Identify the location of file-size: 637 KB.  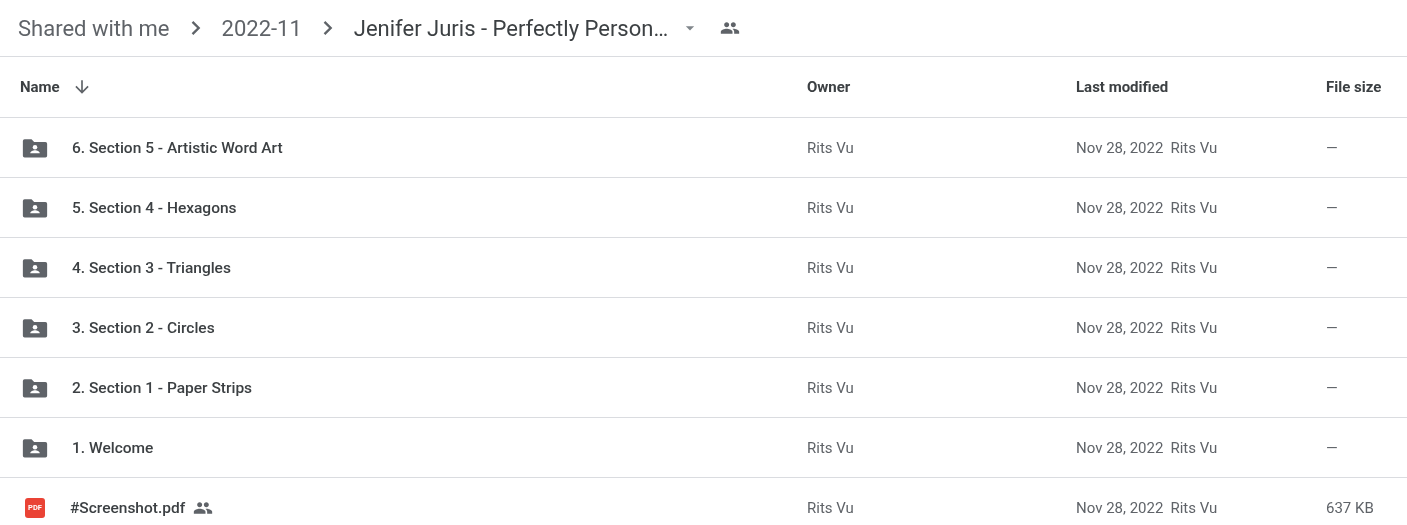
(1350, 507).